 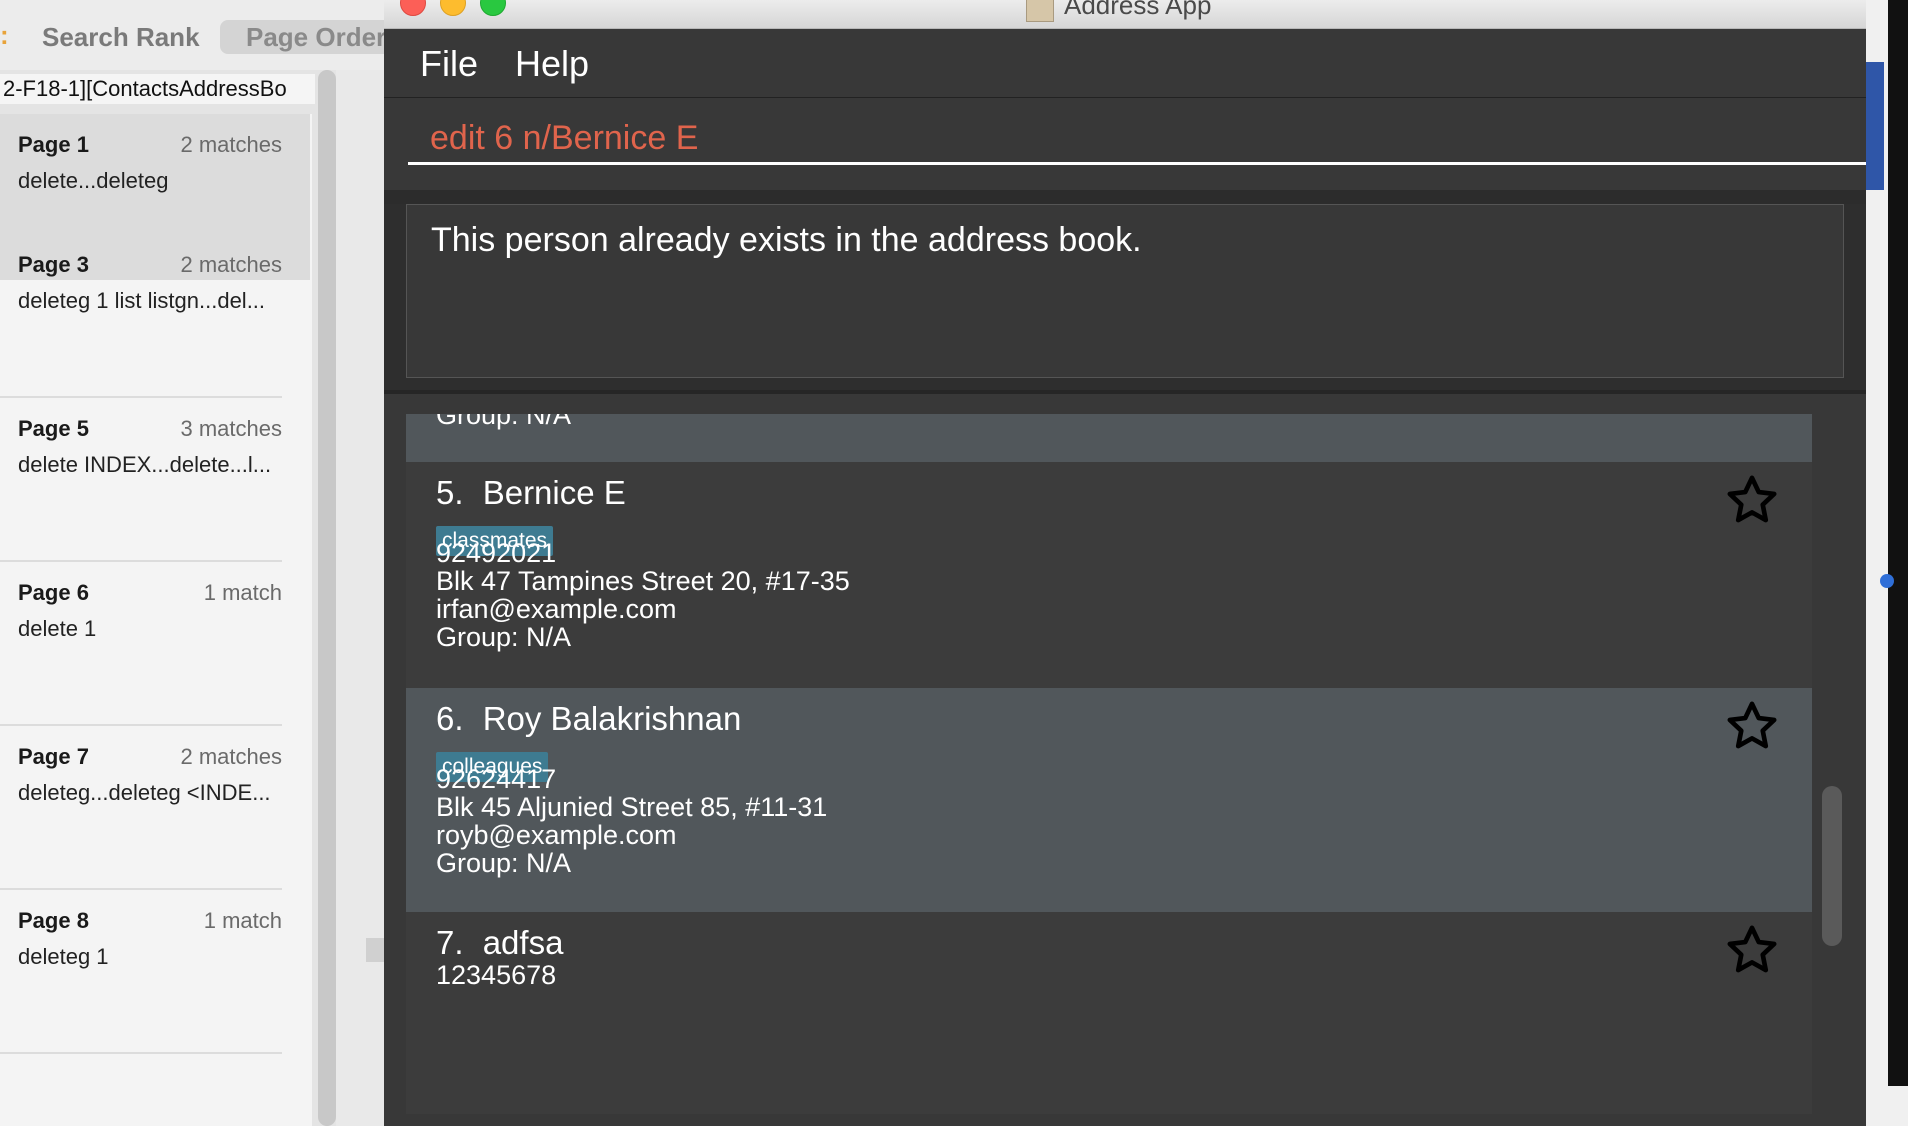 What do you see at coordinates (375, 950) in the screenshot?
I see `gutter-mark` at bounding box center [375, 950].